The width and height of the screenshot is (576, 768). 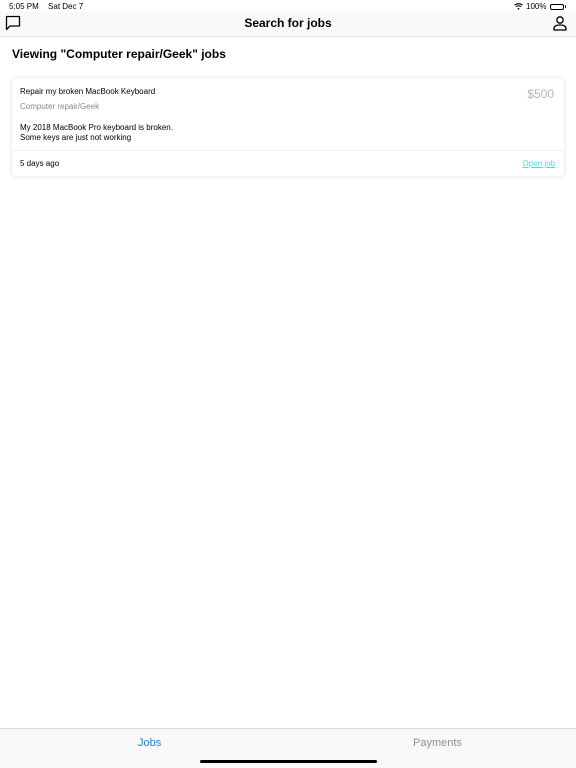 I want to click on wifi-icon, so click(x=518, y=6).